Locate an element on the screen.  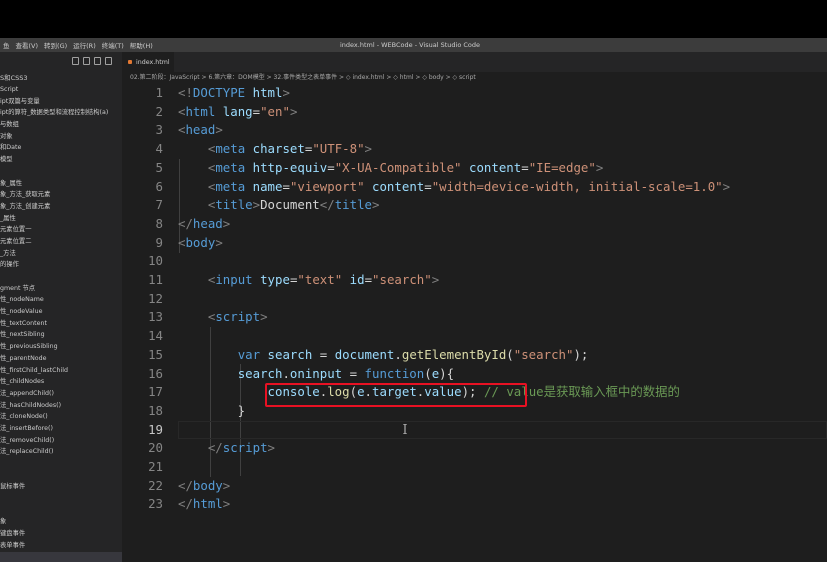
tree-item: 性_firstChild_lastChild is located at coordinates (61, 371).